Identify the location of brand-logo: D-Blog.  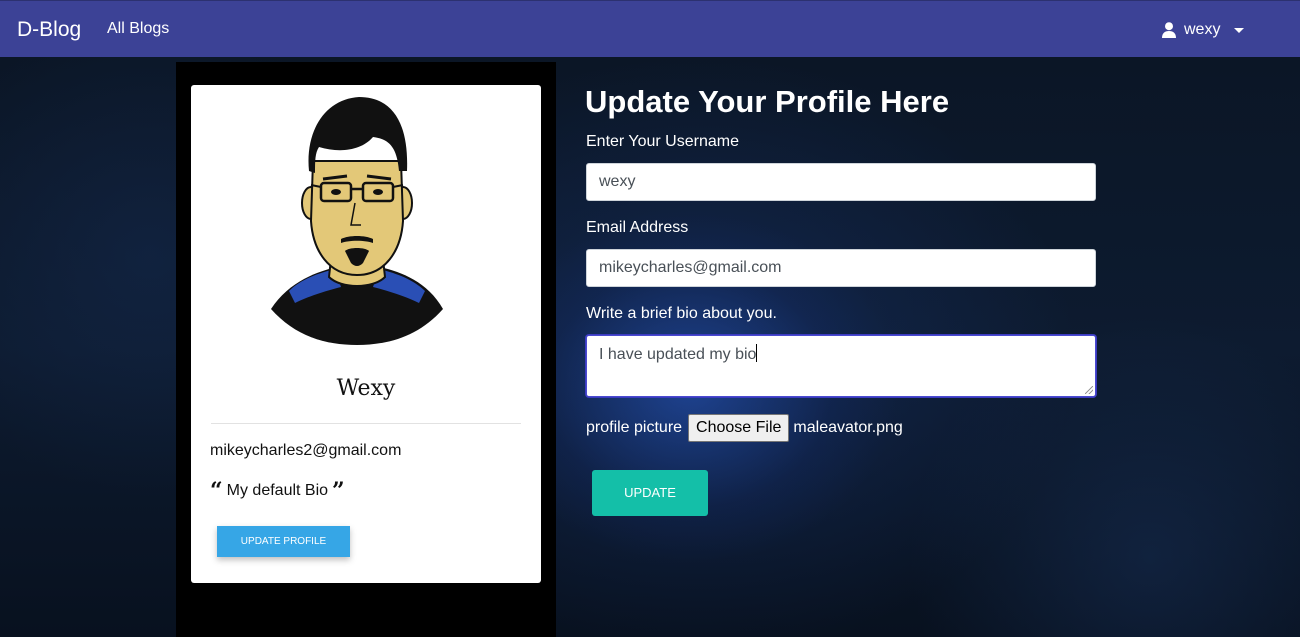
(49, 30).